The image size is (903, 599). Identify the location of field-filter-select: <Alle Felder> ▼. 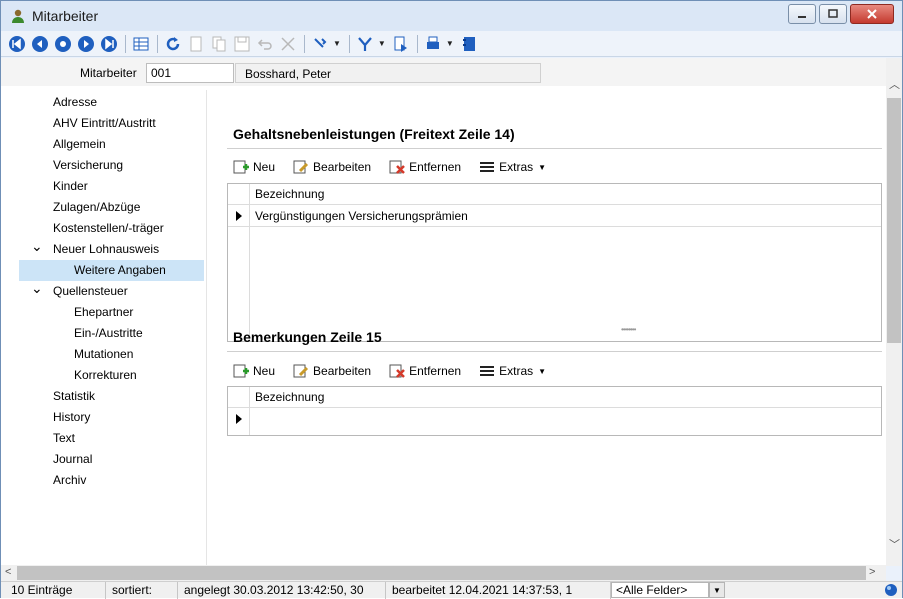
(668, 590).